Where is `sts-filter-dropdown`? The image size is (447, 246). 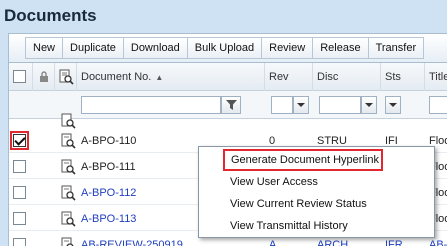
sts-filter-dropdown is located at coordinates (393, 105).